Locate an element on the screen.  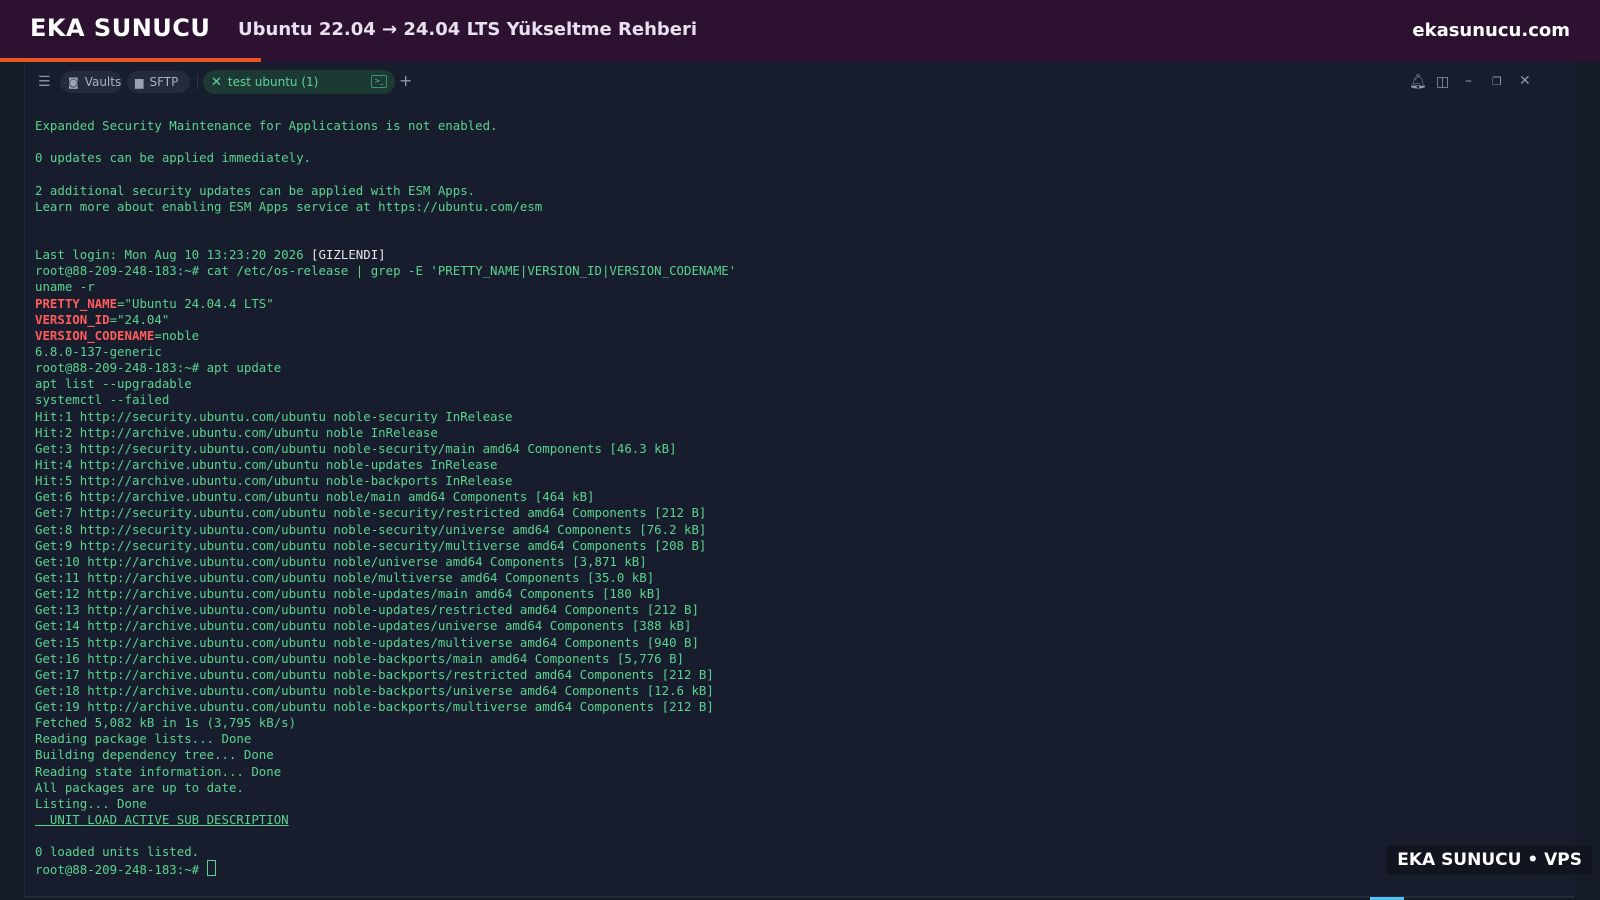
systemctl-unit-header: UNIT LOAD ACTIVE SUB DESCRIPTION is located at coordinates (162, 820).